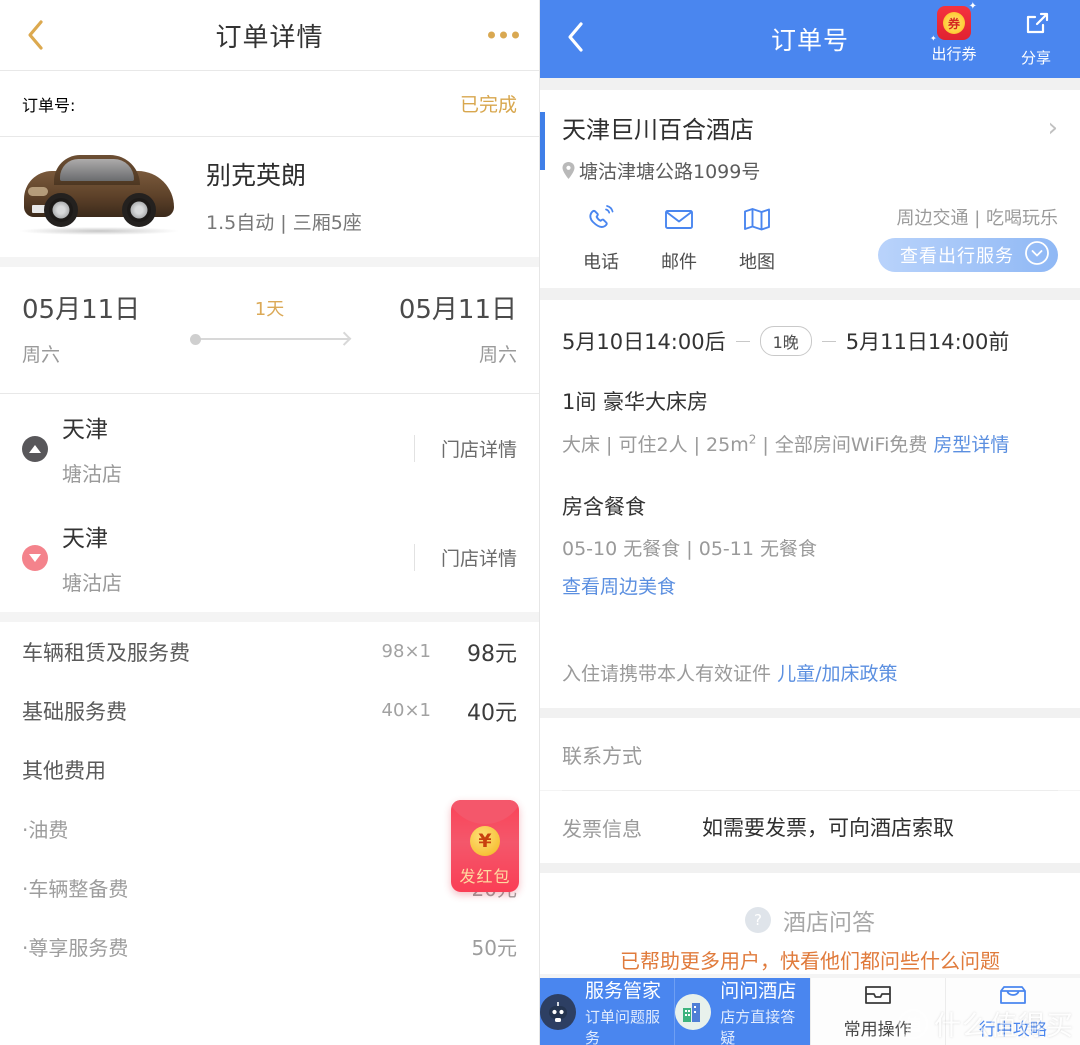  Describe the element at coordinates (106, 652) in the screenshot. I see `fee-name: 车辆租赁及服务费` at that location.